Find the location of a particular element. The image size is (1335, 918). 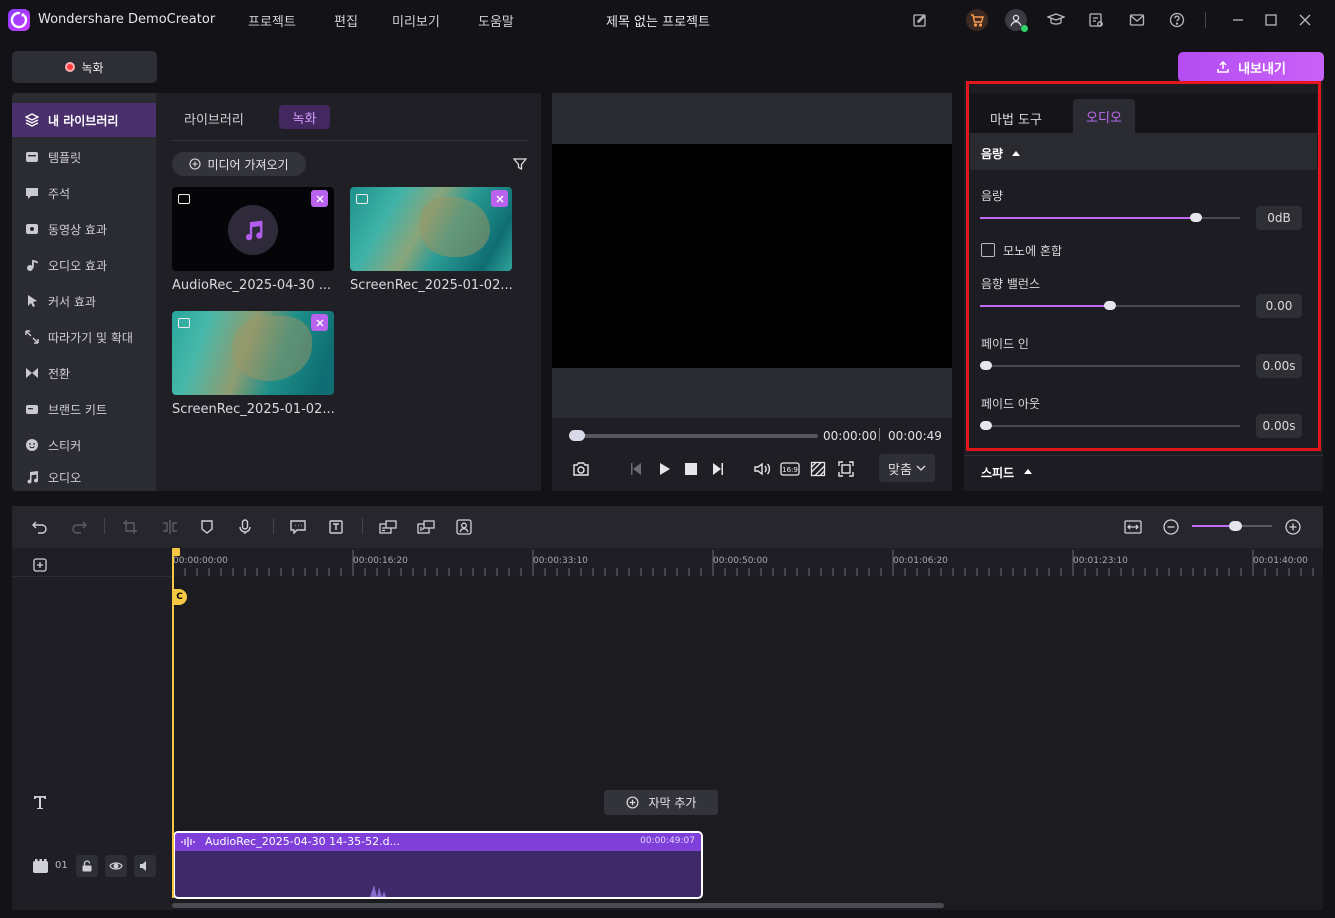

play-icon is located at coordinates (665, 469).